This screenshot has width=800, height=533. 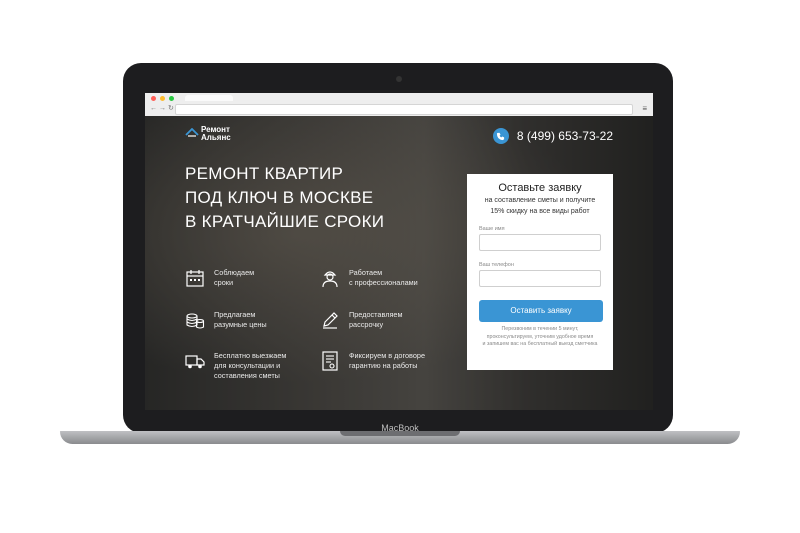 I want to click on feature-installment: Предоставляем рассрочку, so click(x=361, y=320).